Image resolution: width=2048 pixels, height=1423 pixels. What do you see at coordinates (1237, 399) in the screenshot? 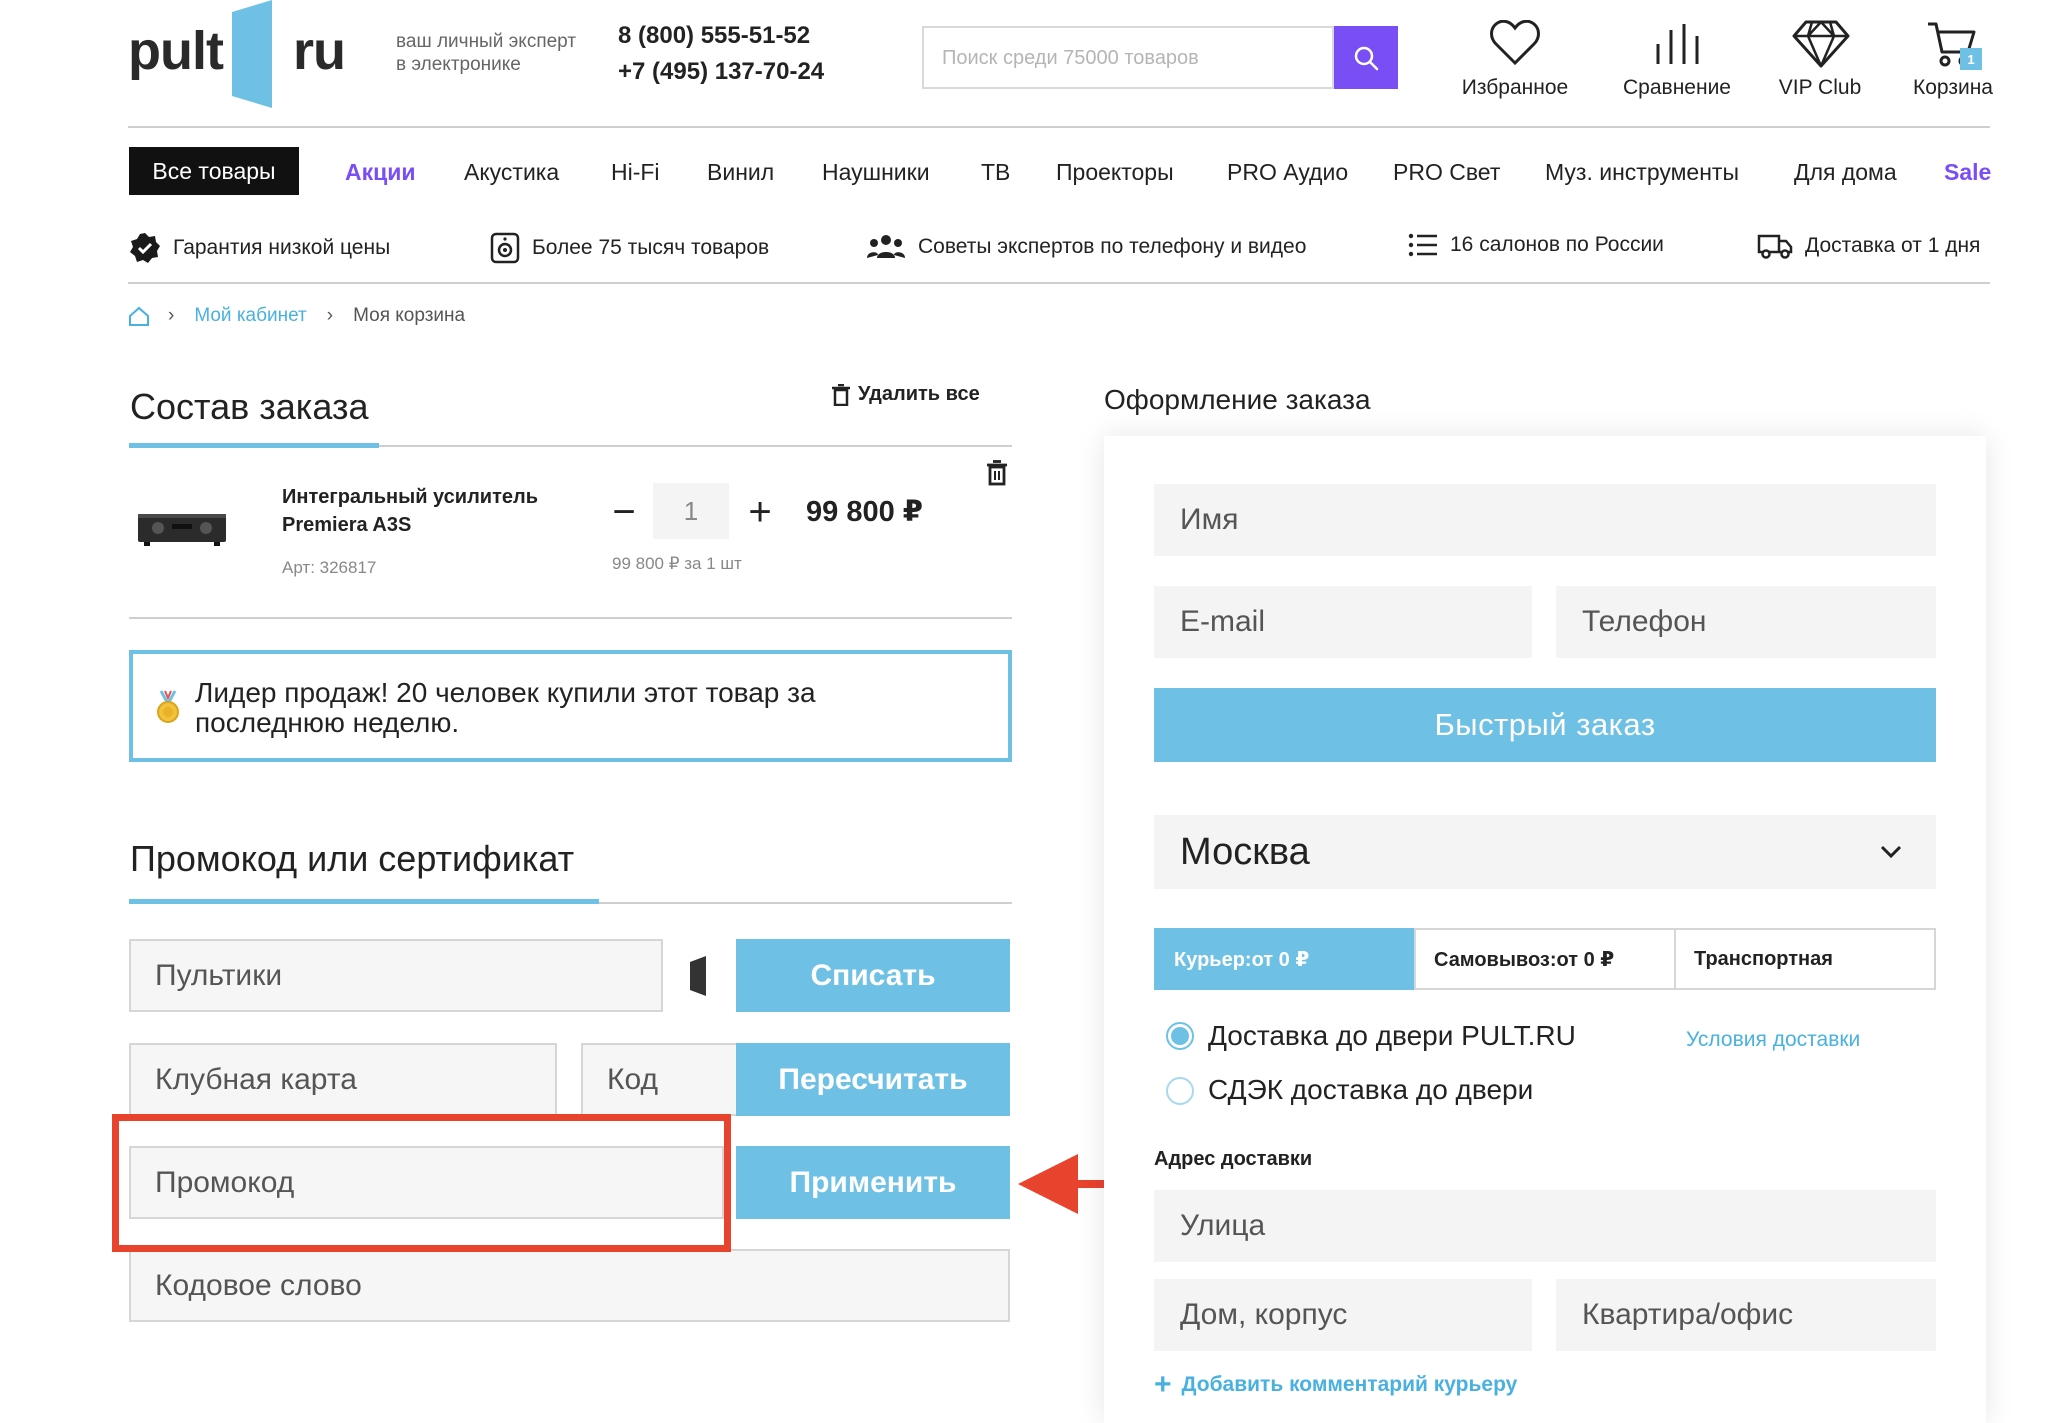
I see `checkout-title: Оформление заказа` at bounding box center [1237, 399].